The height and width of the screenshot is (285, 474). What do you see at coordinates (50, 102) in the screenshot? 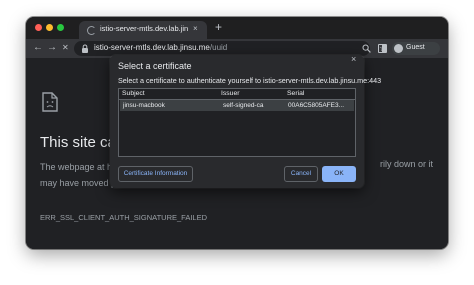
I see `sad-page-icon` at bounding box center [50, 102].